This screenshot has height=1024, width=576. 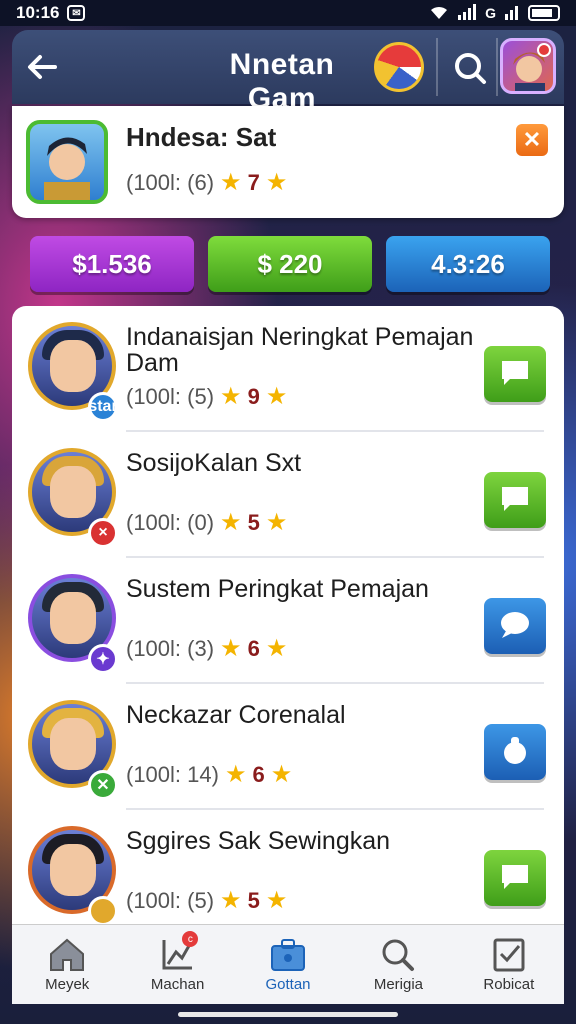 What do you see at coordinates (290, 264) in the screenshot?
I see `stat-button-cash: $ 220` at bounding box center [290, 264].